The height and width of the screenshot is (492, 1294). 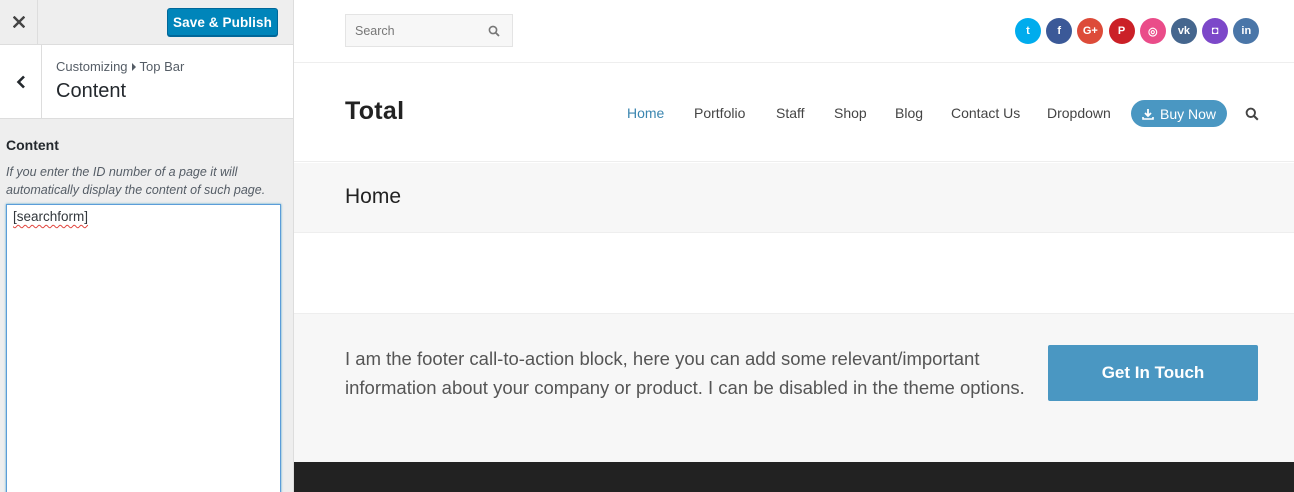 I want to click on top-bar-search, so click(x=429, y=30).